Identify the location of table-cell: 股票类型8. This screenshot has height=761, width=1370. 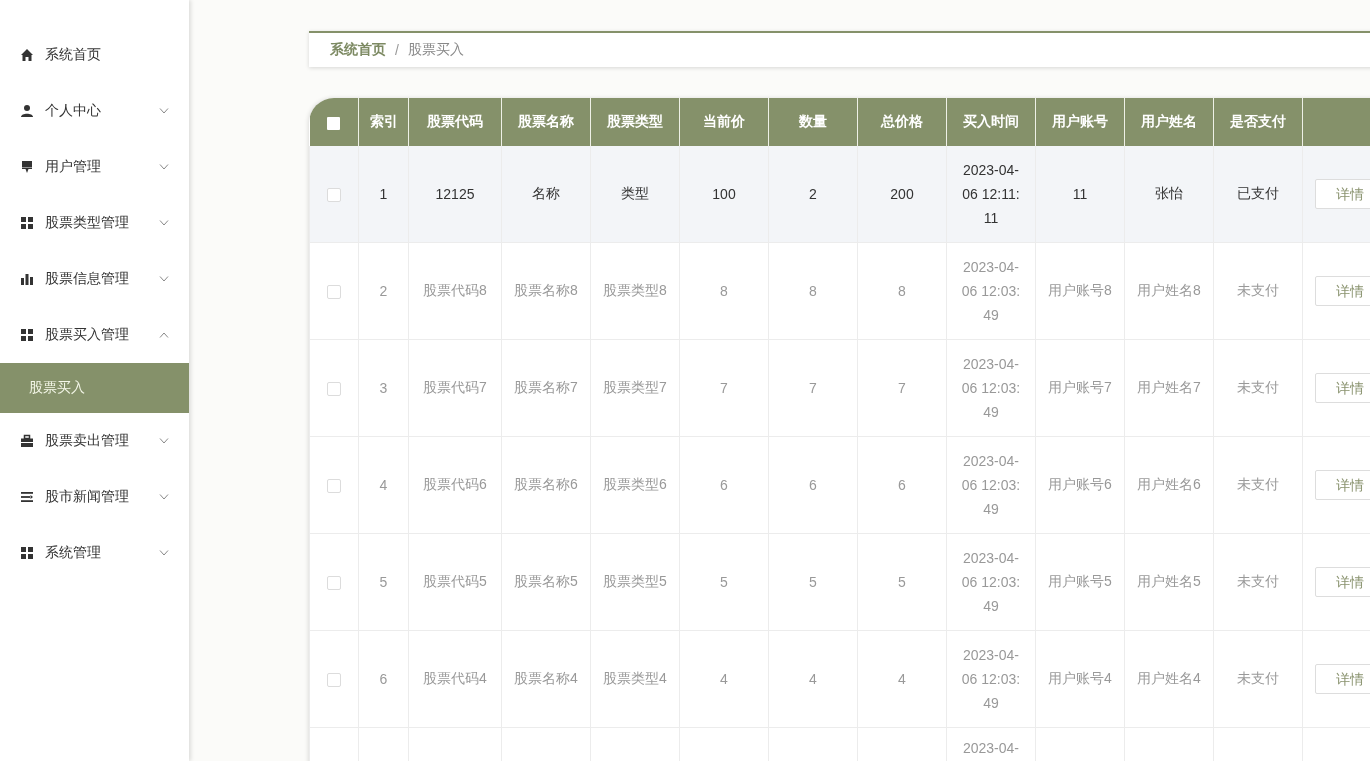
(635, 290).